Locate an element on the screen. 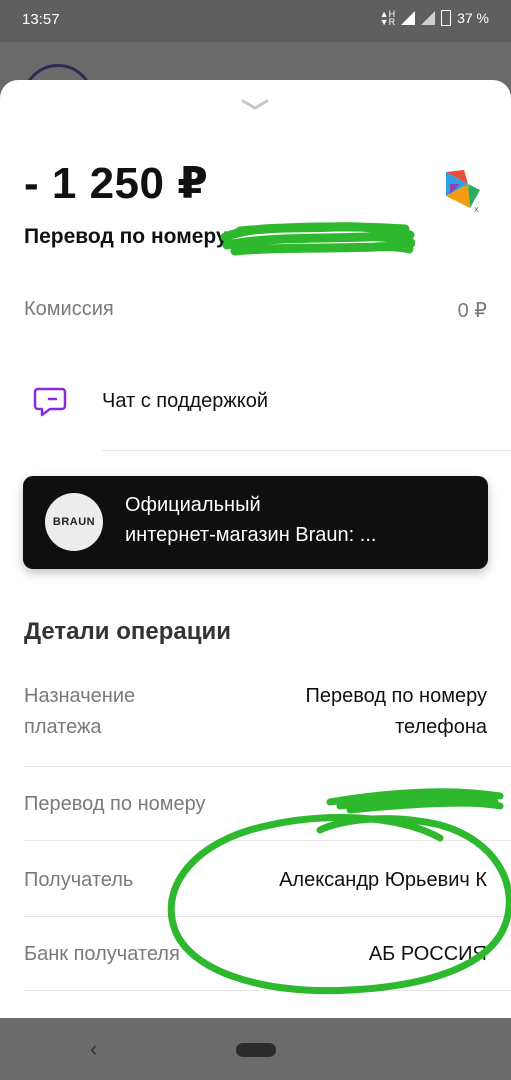  signal-icon is located at coordinates (408, 18).